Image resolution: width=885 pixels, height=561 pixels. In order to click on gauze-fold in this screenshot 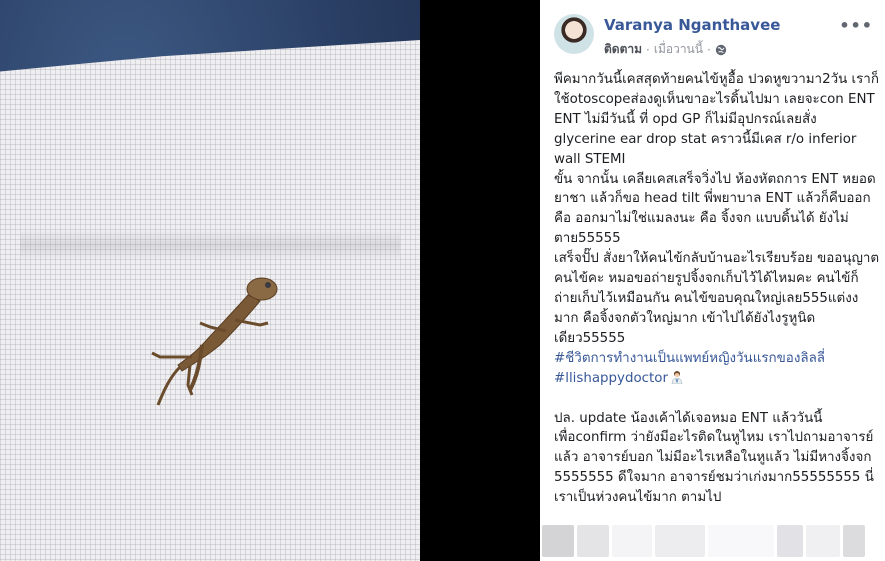, I will do `click(210, 245)`.